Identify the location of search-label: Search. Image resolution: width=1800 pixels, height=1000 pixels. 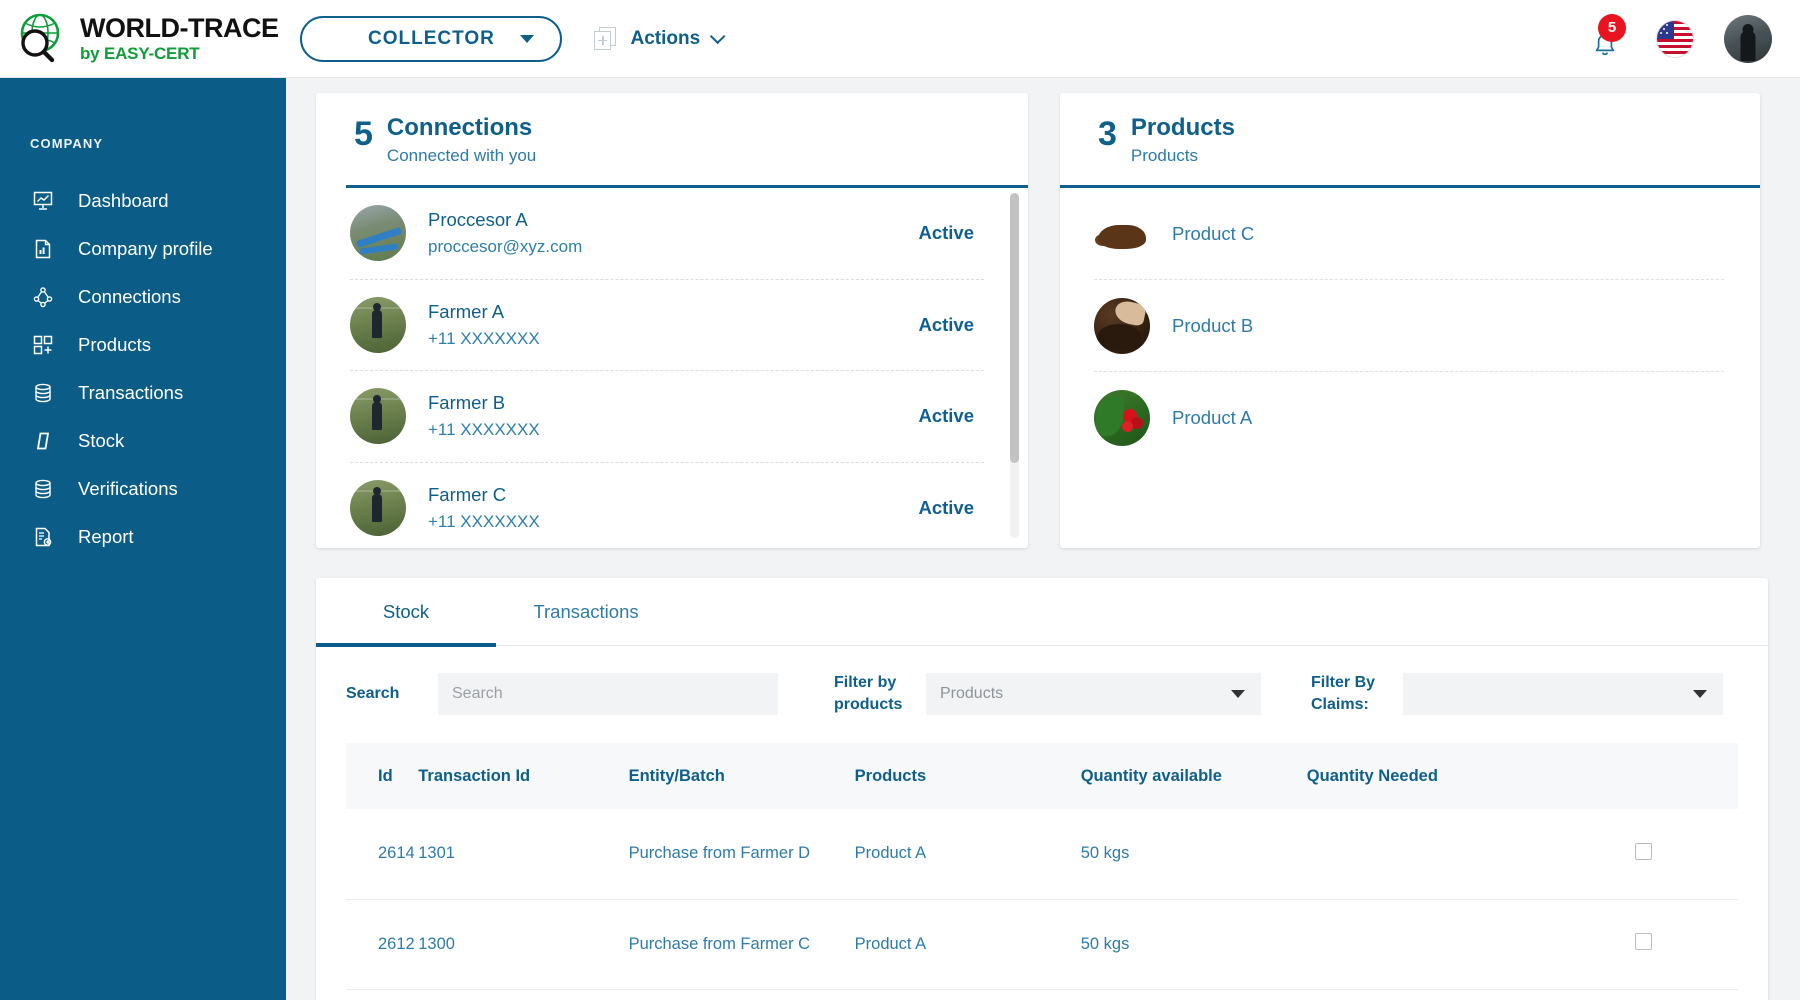
(373, 693).